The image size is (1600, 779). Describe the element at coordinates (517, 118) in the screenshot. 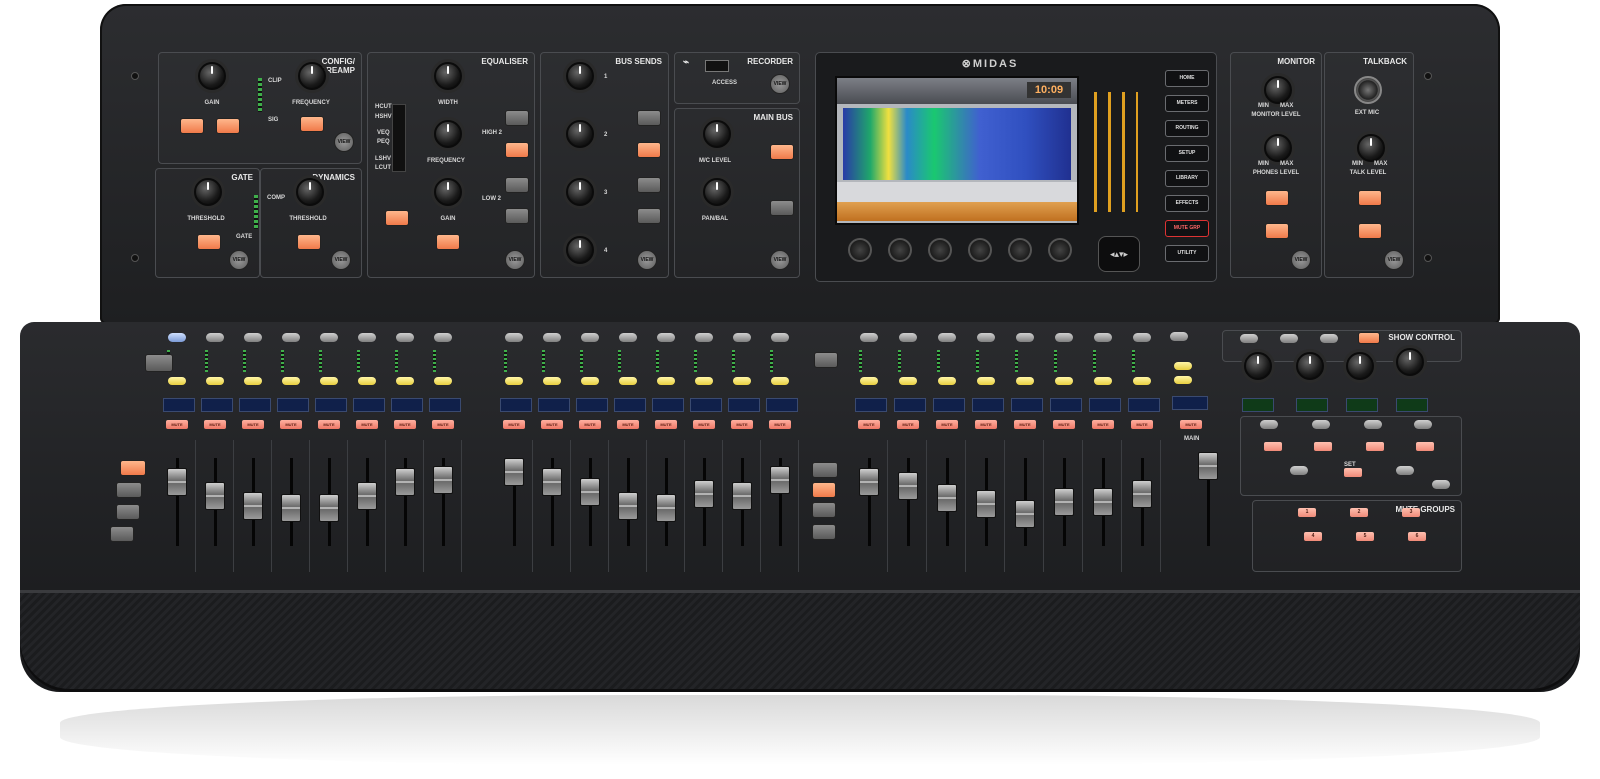

I see `eq-high-button` at that location.